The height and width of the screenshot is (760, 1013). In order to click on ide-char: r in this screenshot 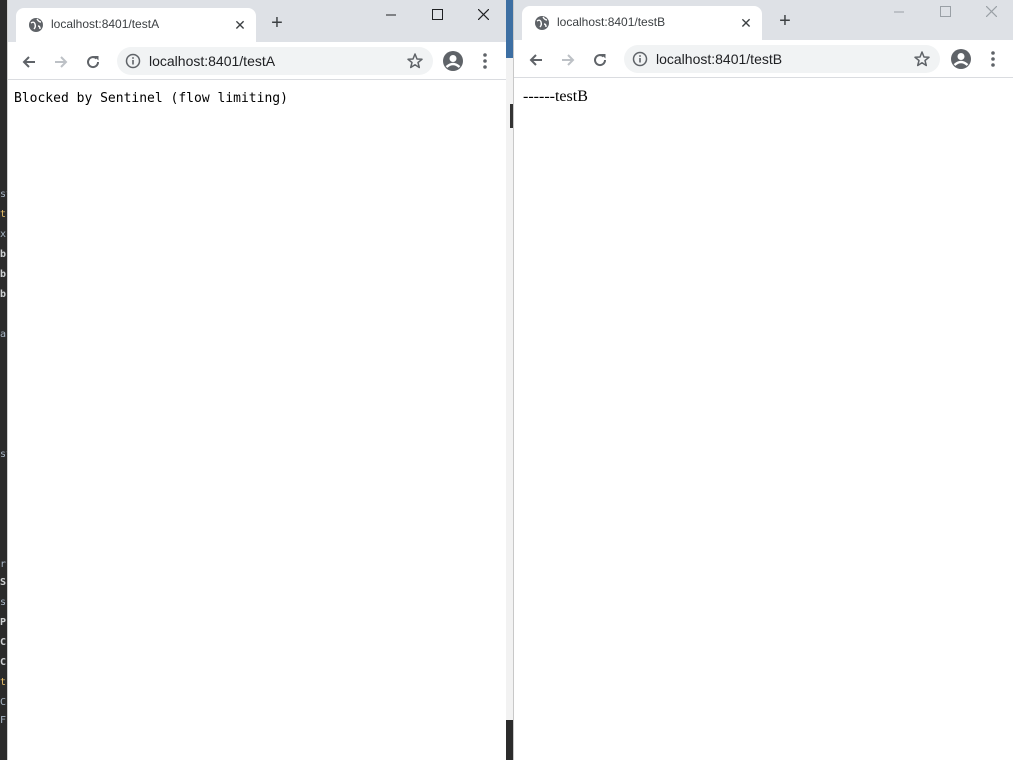, I will do `click(3, 564)`.